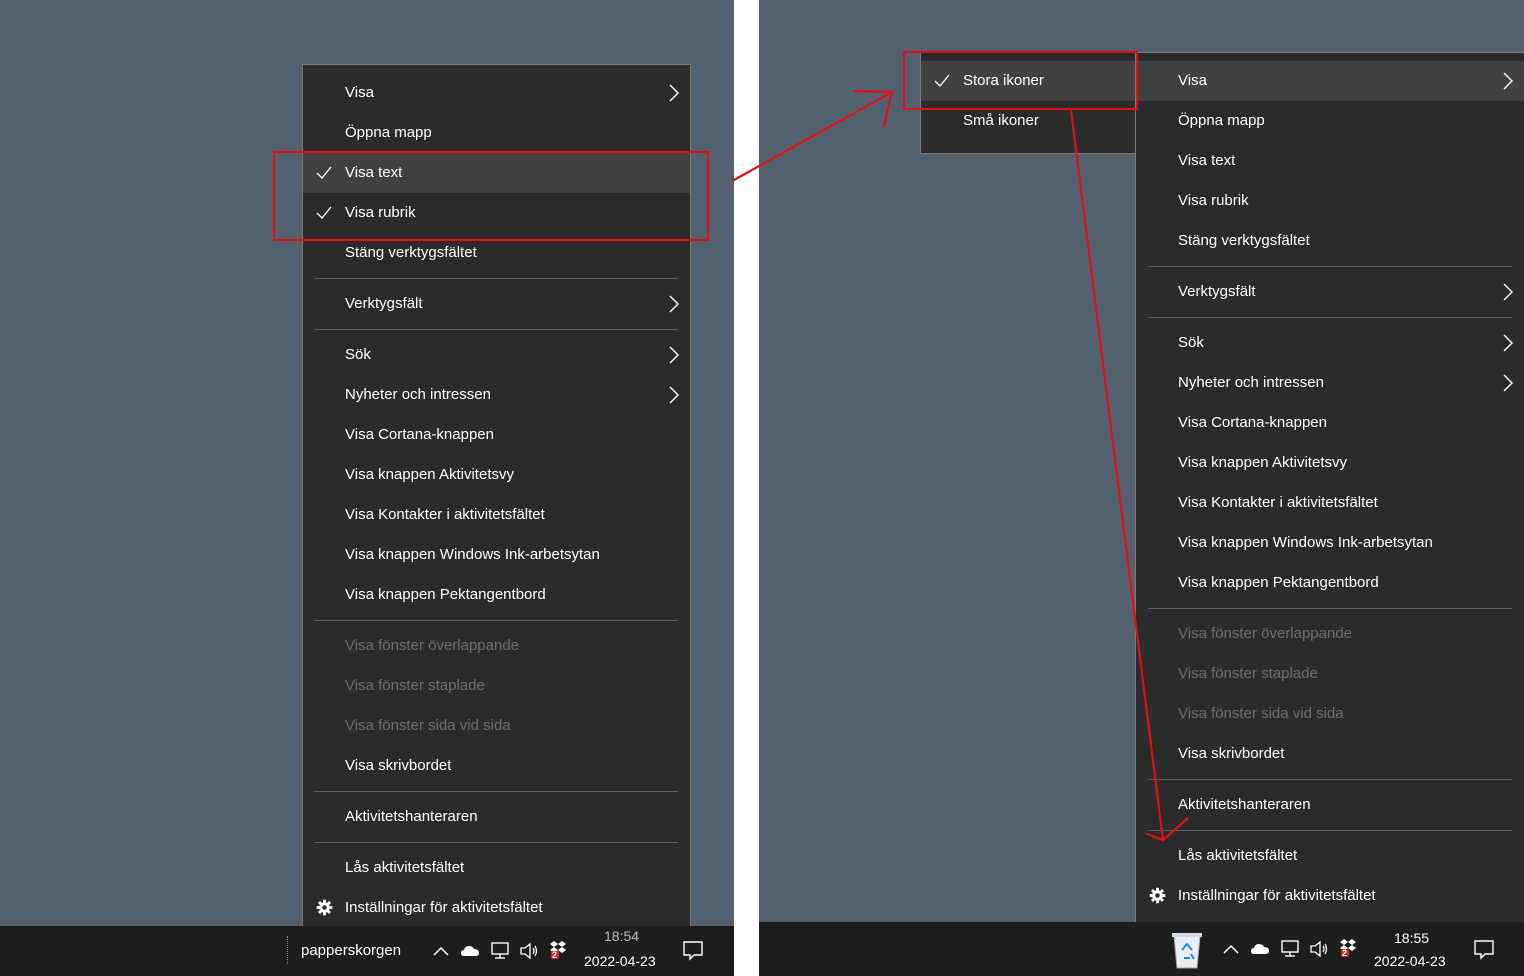 This screenshot has width=1524, height=976. Describe the element at coordinates (1167, 829) in the screenshot. I see `arrow-to-lock-item-head` at that location.